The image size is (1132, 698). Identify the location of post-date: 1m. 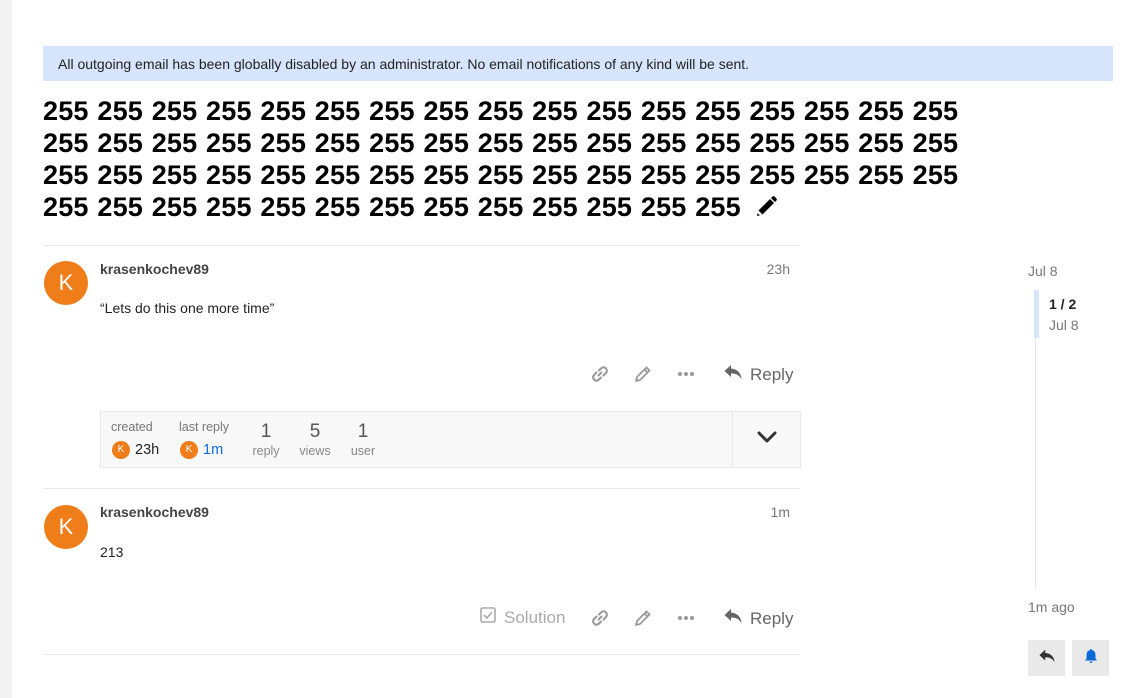
(765, 512).